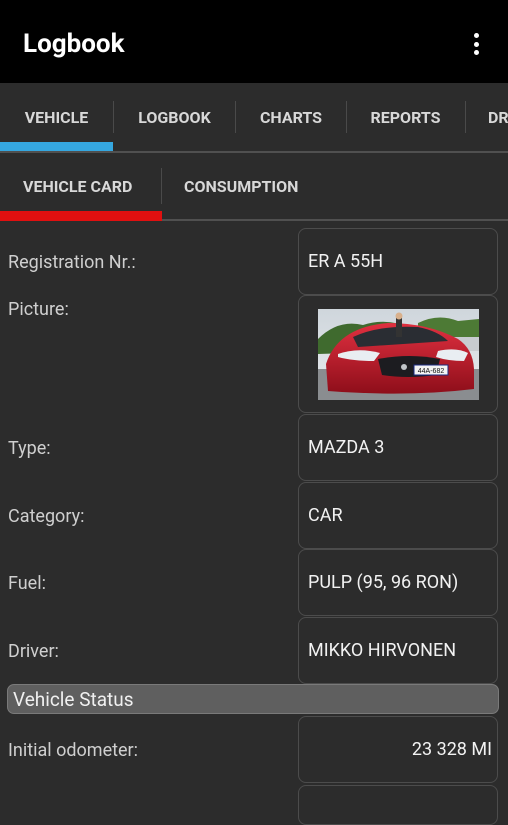 The image size is (508, 825). Describe the element at coordinates (254, 41) in the screenshot. I see `app-bar: Logbook` at that location.